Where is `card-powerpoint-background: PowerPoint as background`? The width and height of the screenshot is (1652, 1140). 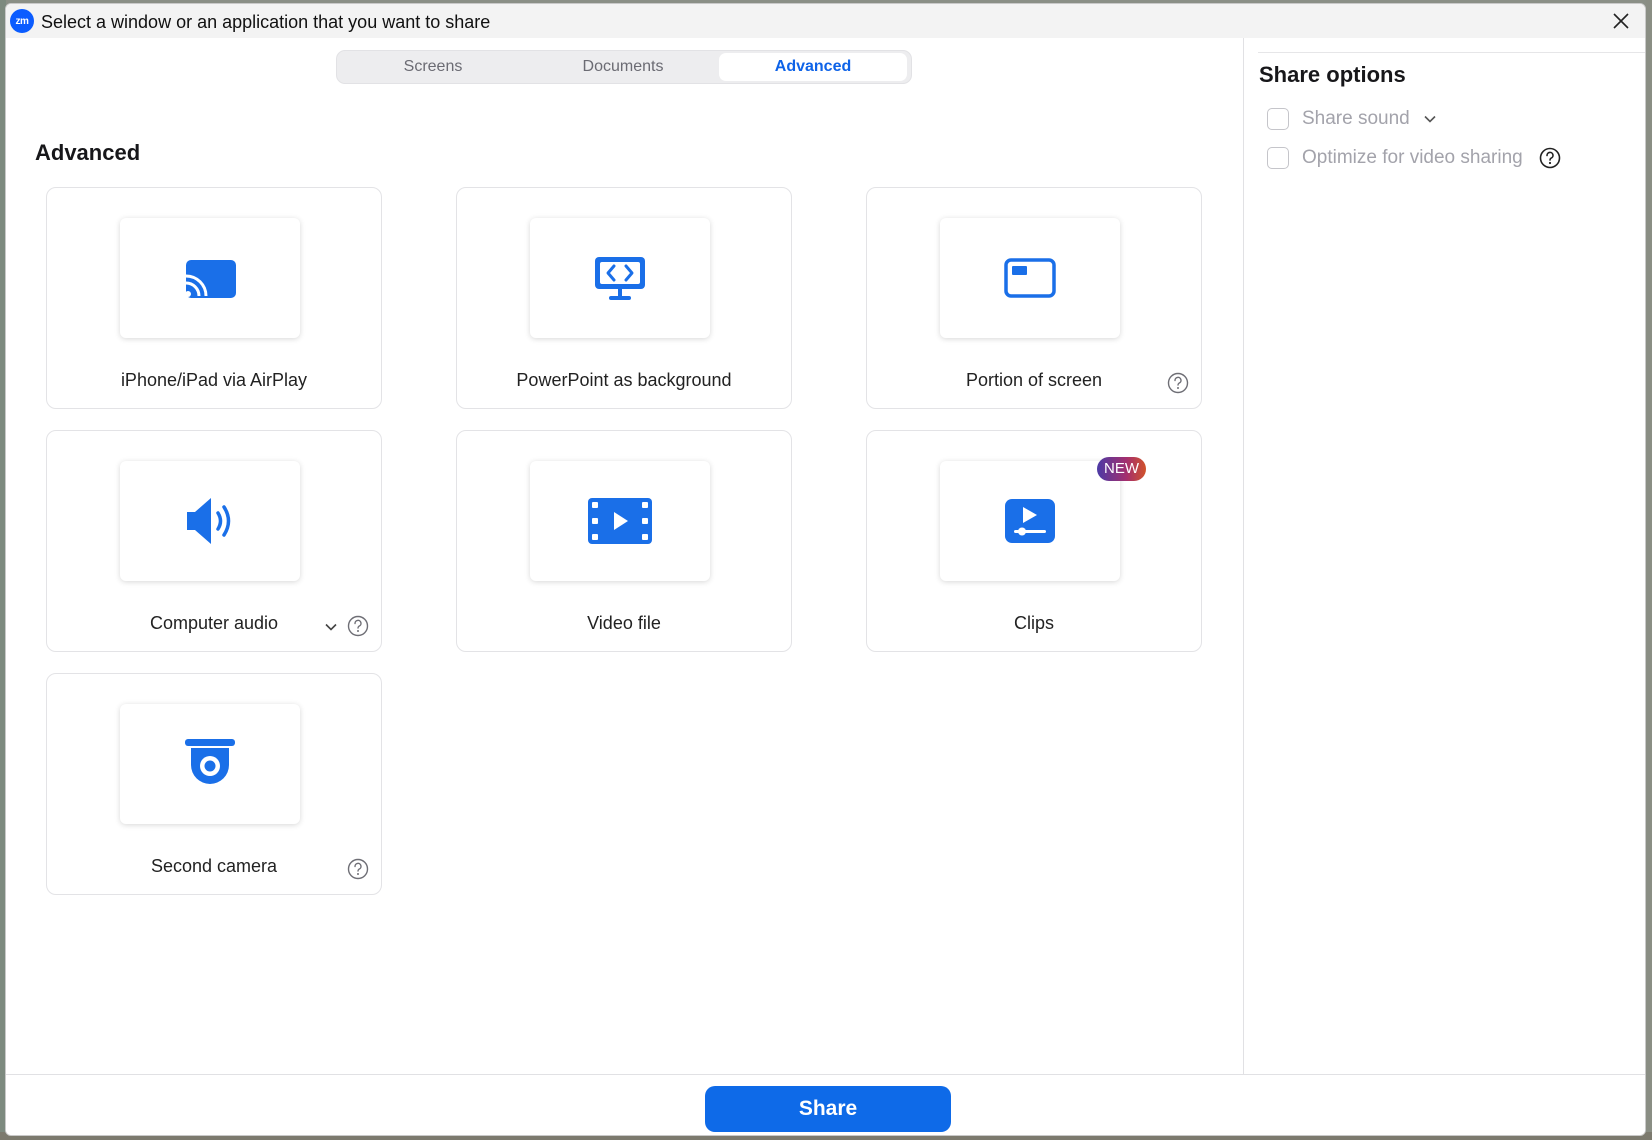
card-powerpoint-background: PowerPoint as background is located at coordinates (624, 298).